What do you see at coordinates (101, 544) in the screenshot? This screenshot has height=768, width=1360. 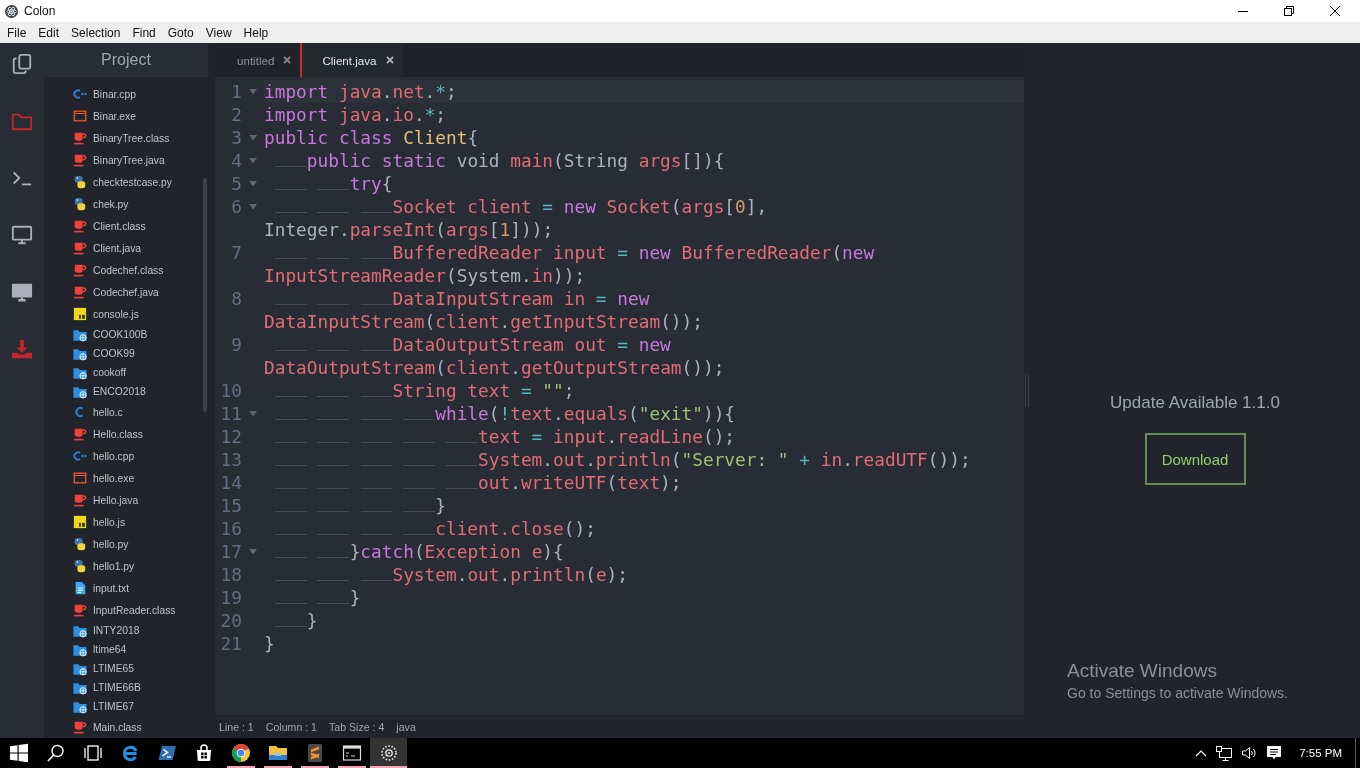 I see `project-entry: hello.py` at bounding box center [101, 544].